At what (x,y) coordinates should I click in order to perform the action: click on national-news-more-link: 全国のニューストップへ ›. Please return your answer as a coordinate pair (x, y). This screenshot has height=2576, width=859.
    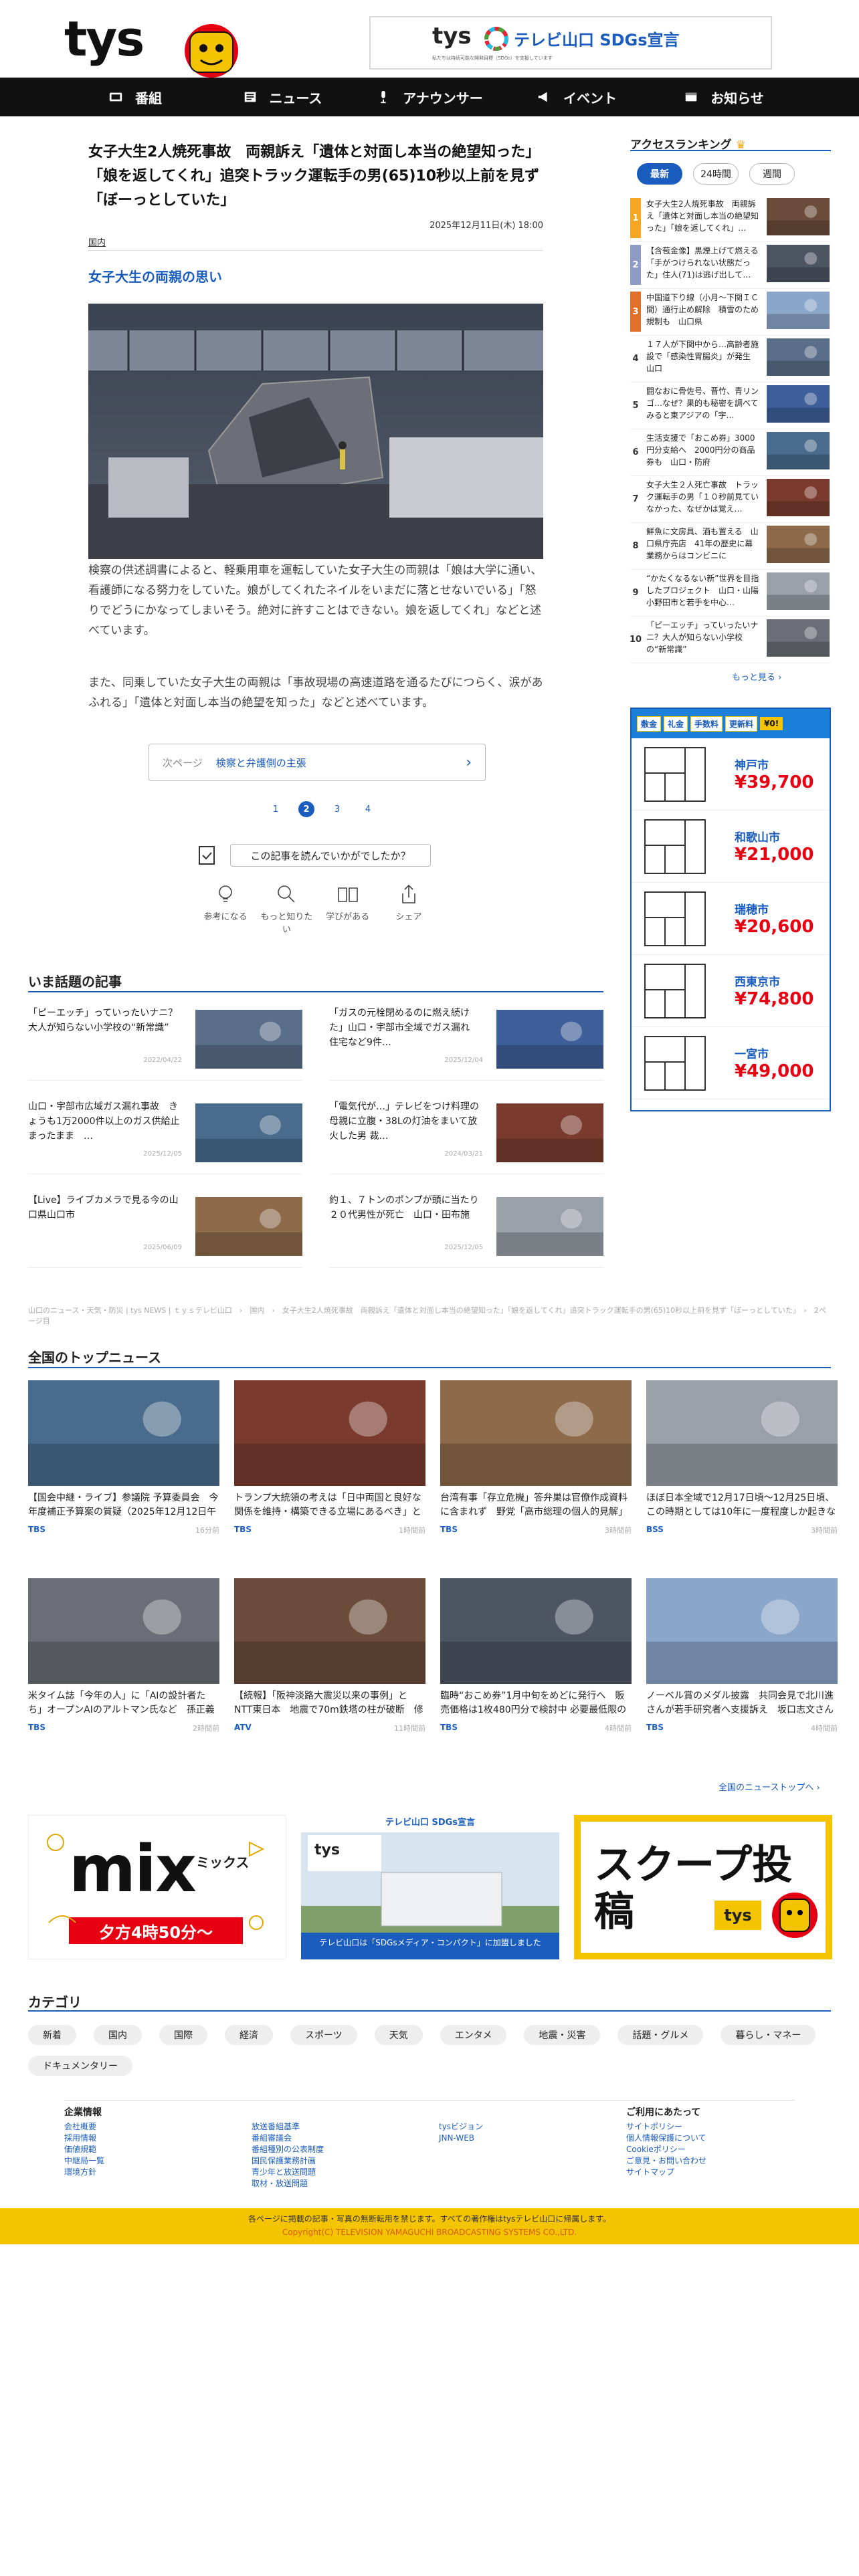
    Looking at the image, I should click on (769, 1787).